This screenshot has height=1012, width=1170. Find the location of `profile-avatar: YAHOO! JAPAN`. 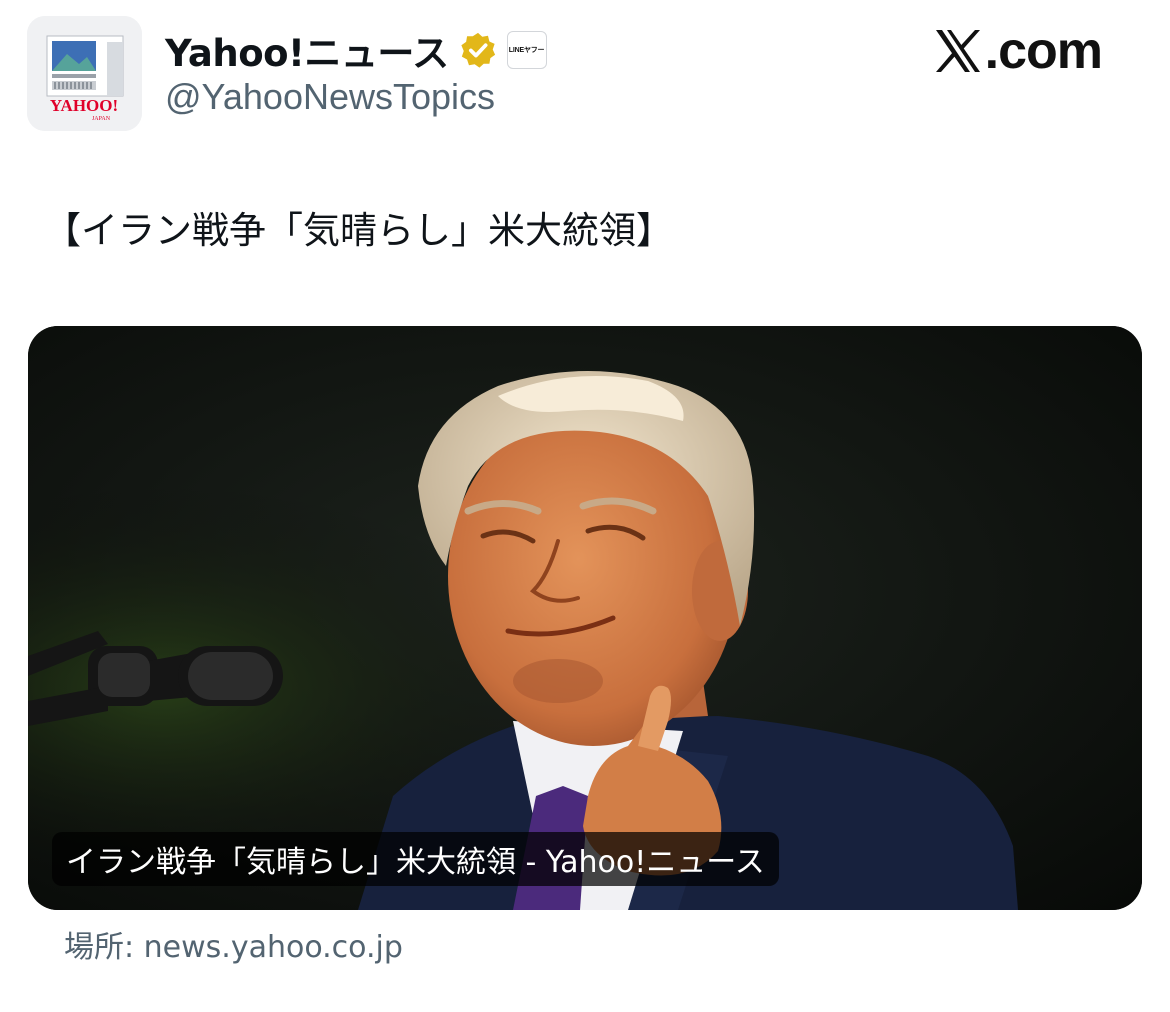

profile-avatar: YAHOO! JAPAN is located at coordinates (84, 73).